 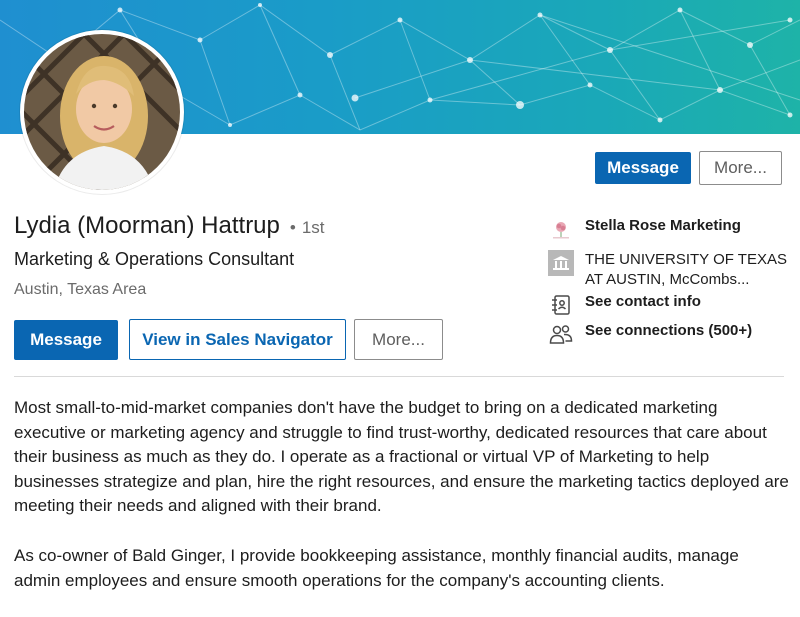 I want to click on connections-link: See connections (500+), so click(x=650, y=334).